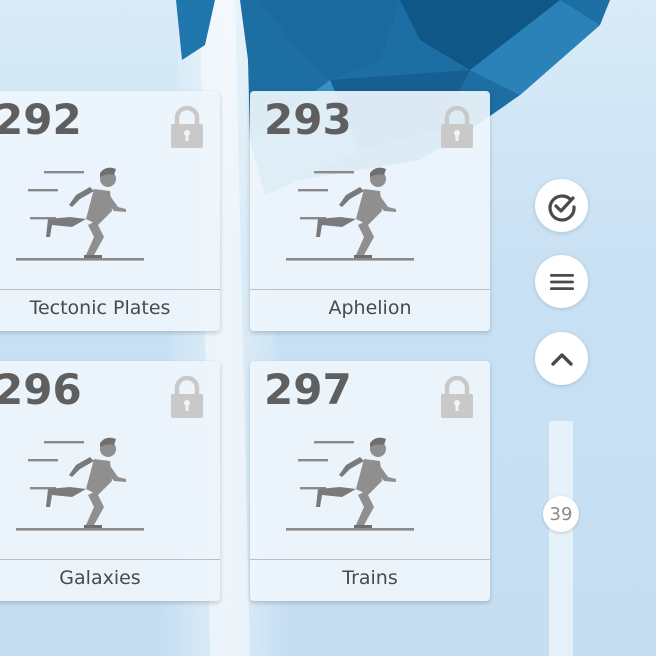 This screenshot has width=656, height=656. I want to click on level-title: Tectonic Plates, so click(100, 308).